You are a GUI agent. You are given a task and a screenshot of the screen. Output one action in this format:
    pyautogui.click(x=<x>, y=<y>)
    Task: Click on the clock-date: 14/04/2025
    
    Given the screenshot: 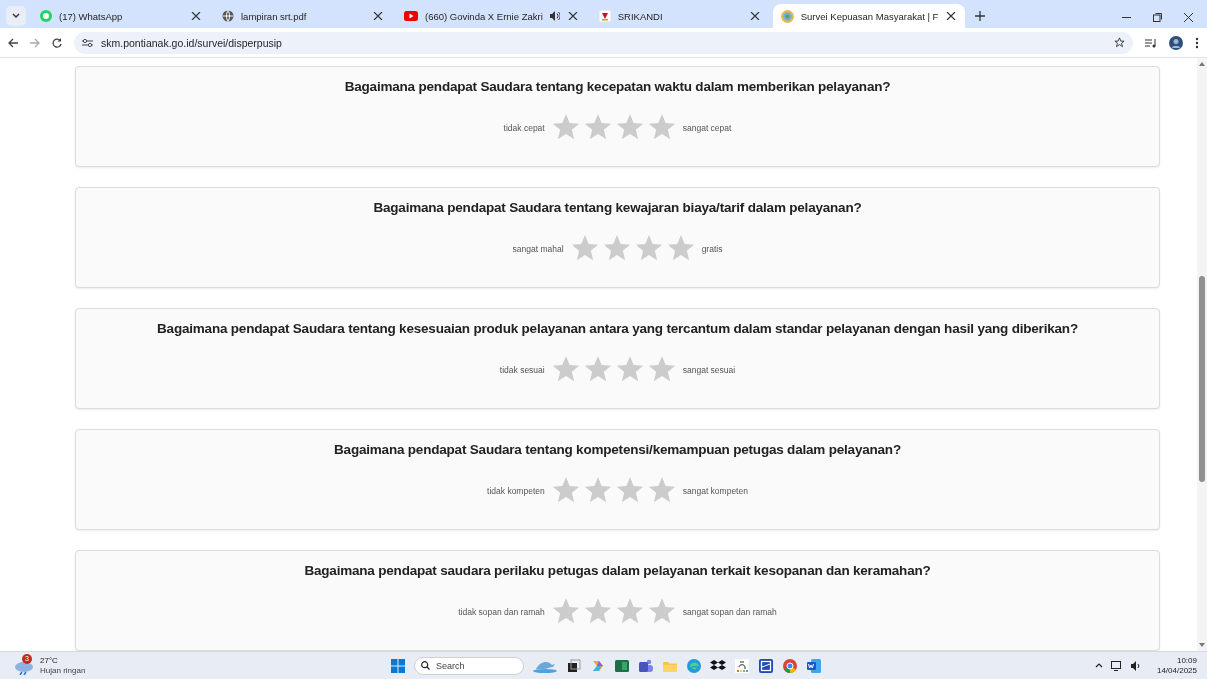 What is the action you would take?
    pyautogui.click(x=1176, y=670)
    